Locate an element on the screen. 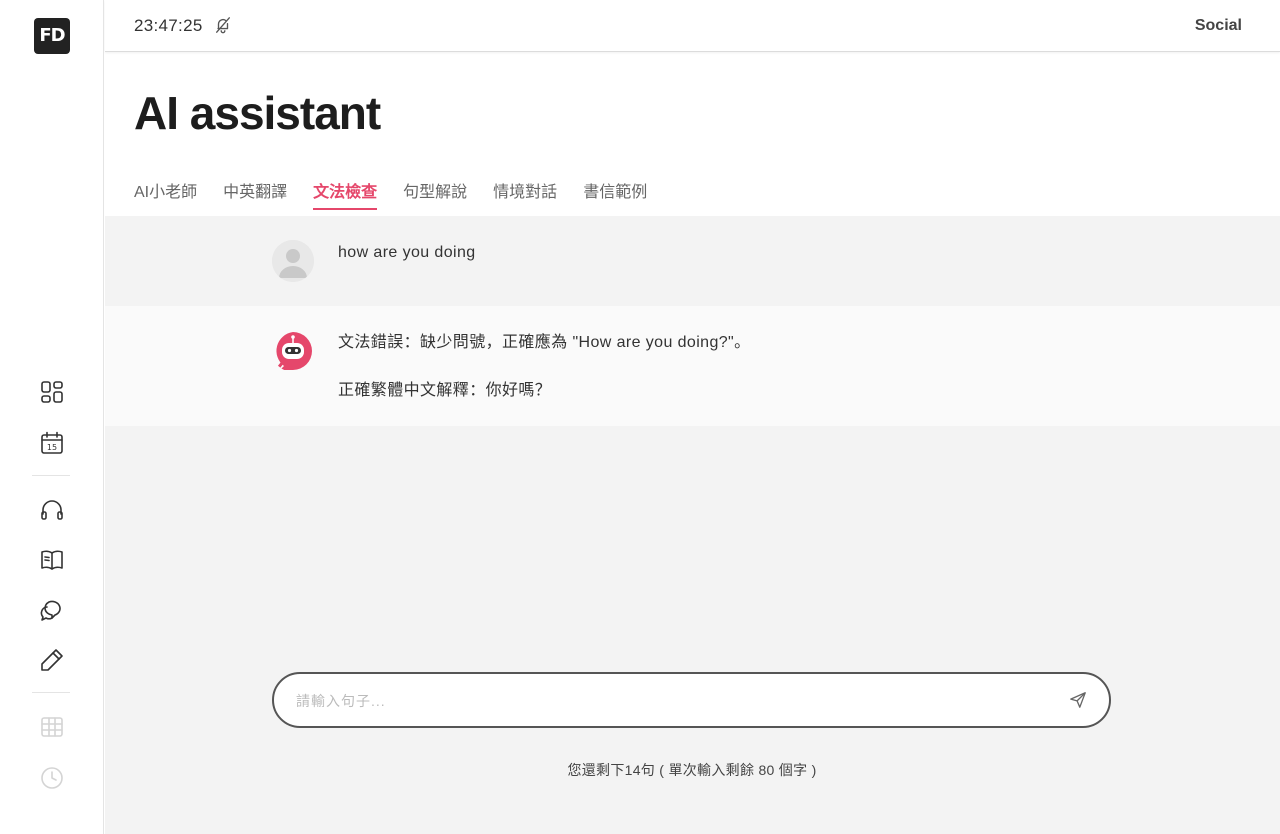  user-message-text: how are you doing is located at coordinates (407, 252).